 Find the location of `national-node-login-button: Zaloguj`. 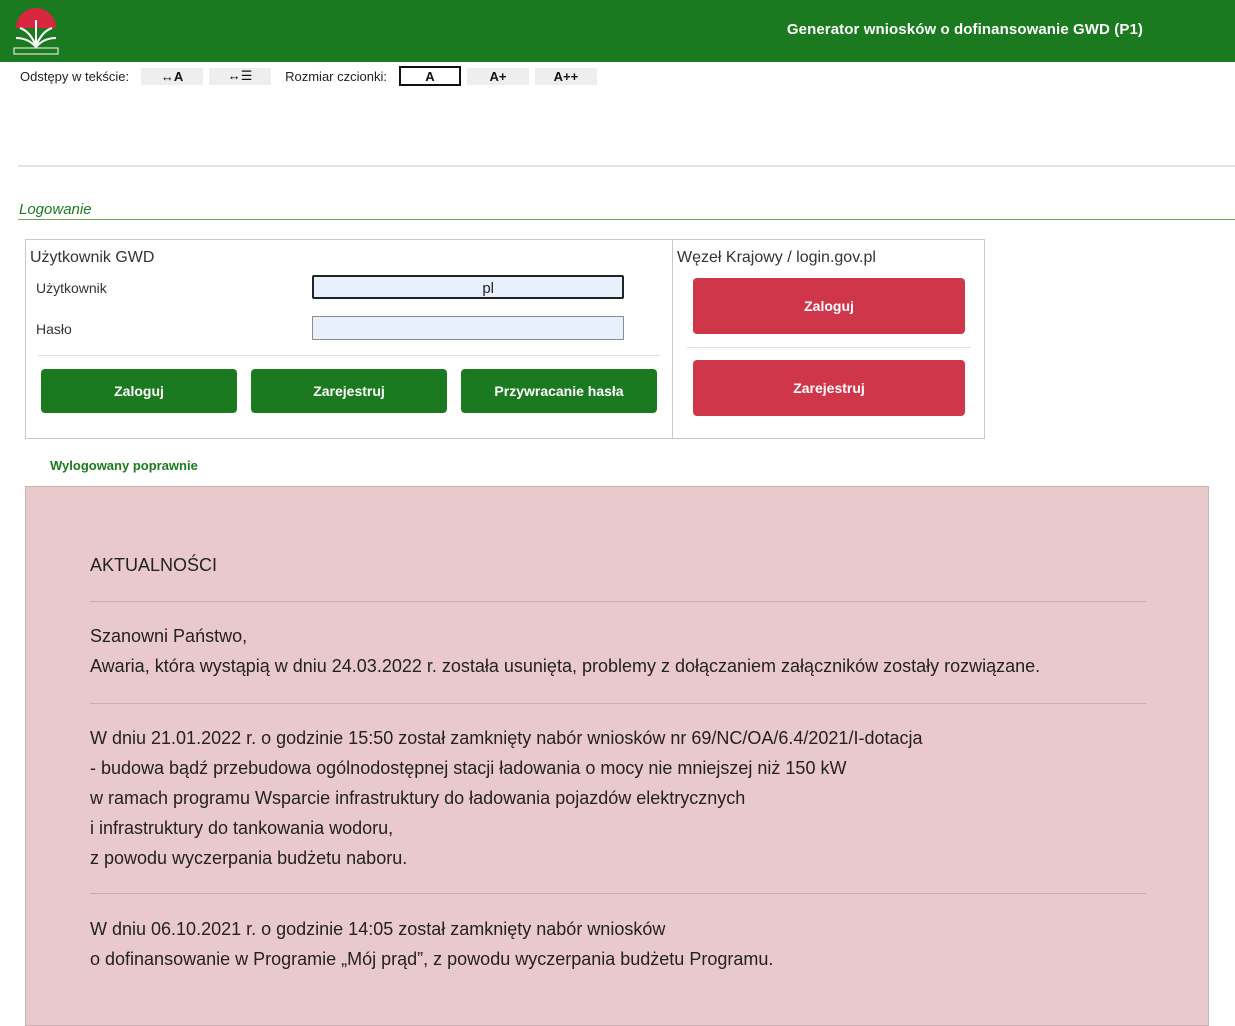

national-node-login-button: Zaloguj is located at coordinates (829, 306).